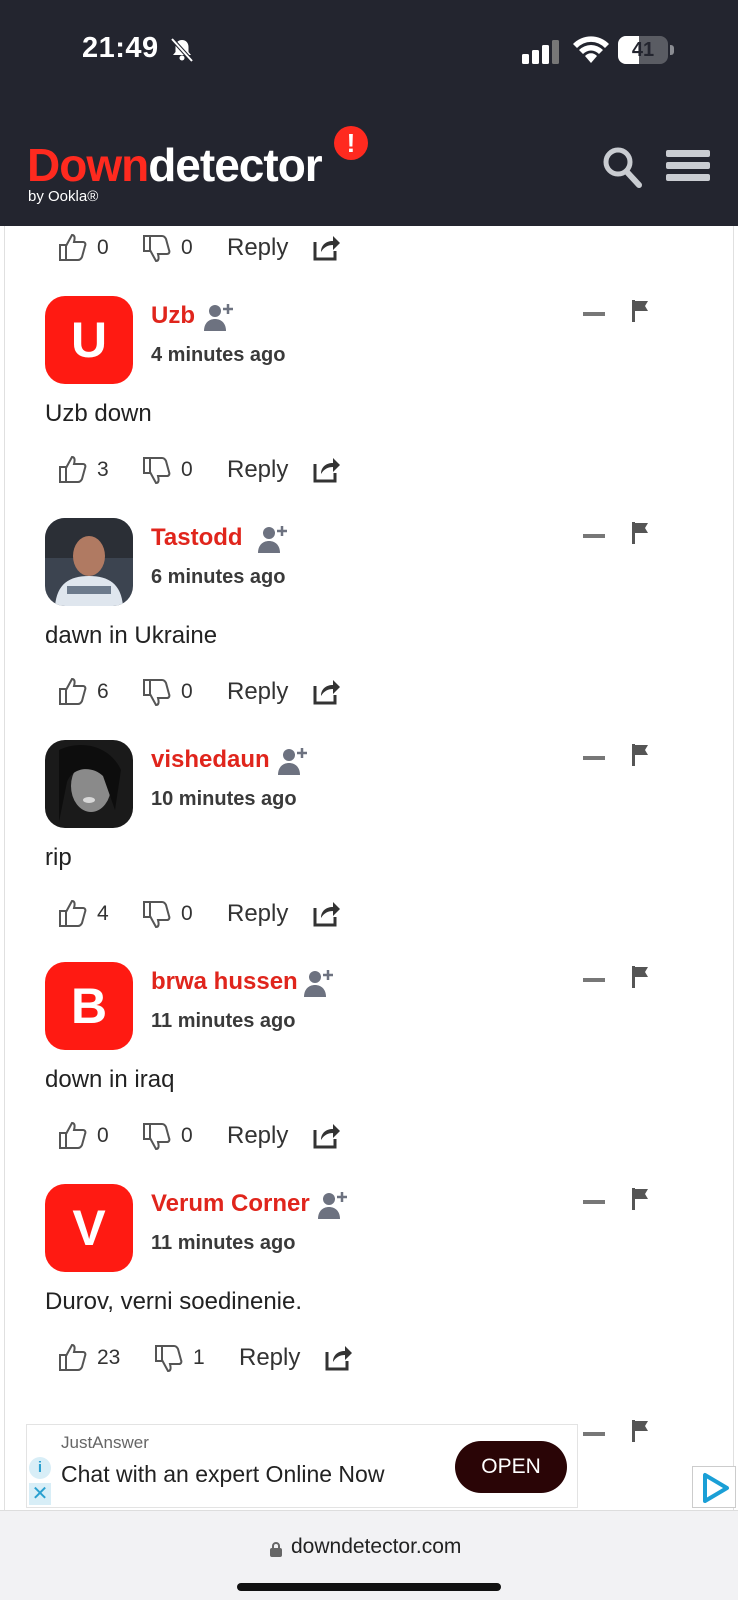 Image resolution: width=738 pixels, height=1600 pixels. Describe the element at coordinates (103, 247) in the screenshot. I see `like-count: 0` at that location.